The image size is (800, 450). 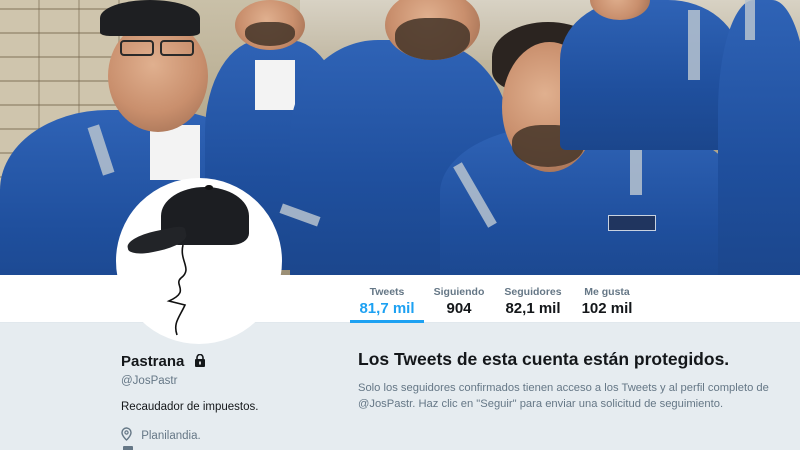 I want to click on person-top-right, so click(x=650, y=75).